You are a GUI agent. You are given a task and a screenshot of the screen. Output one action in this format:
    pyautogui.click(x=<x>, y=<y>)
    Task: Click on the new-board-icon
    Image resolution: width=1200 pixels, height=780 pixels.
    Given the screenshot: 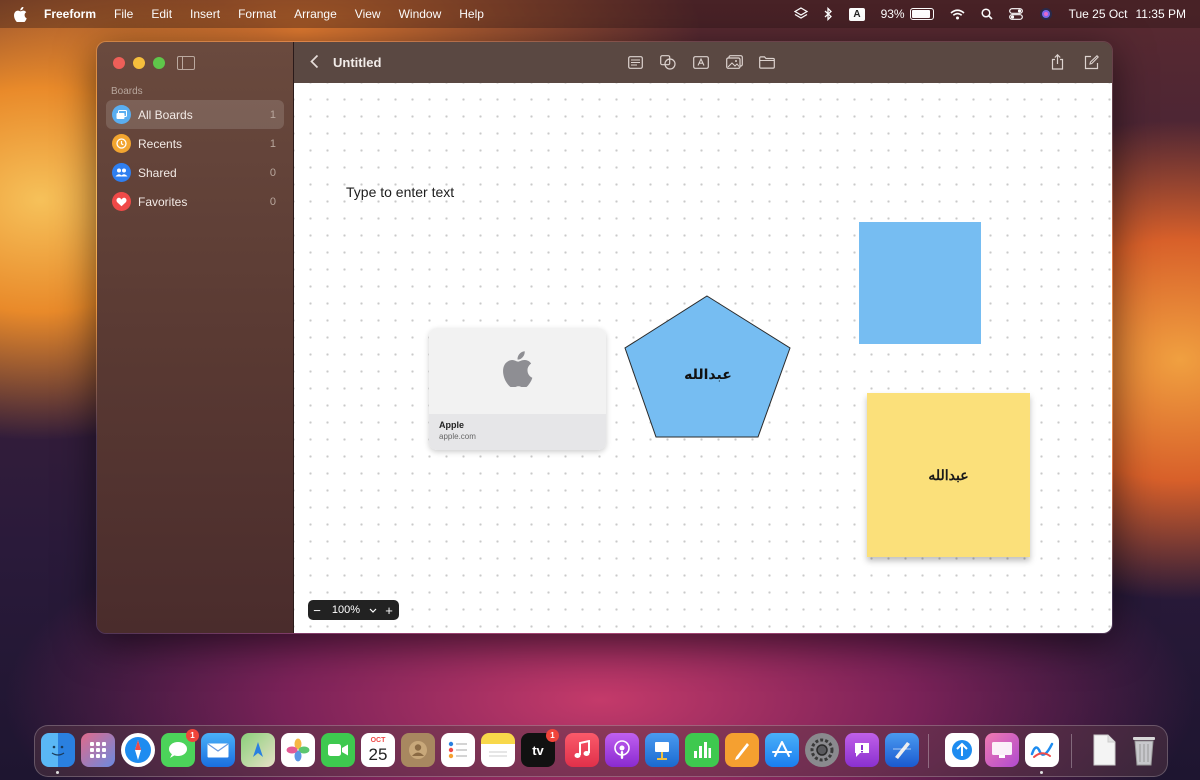 What is the action you would take?
    pyautogui.click(x=1091, y=62)
    